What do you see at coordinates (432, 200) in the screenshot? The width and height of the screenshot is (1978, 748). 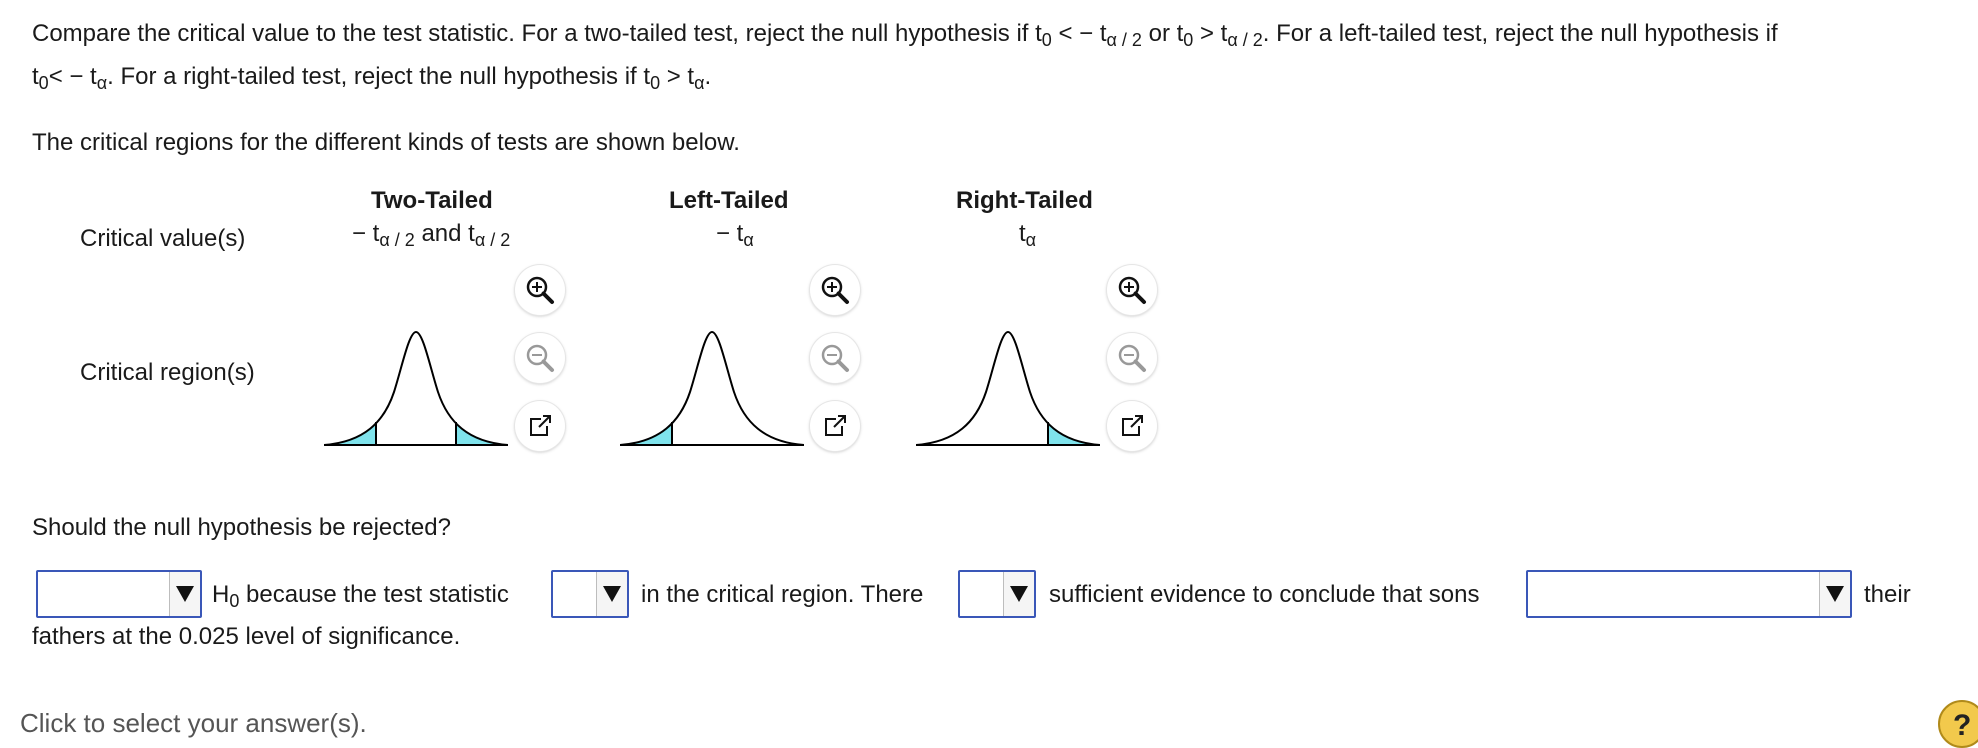 I see `header-two-tailed: Two-Tailed` at bounding box center [432, 200].